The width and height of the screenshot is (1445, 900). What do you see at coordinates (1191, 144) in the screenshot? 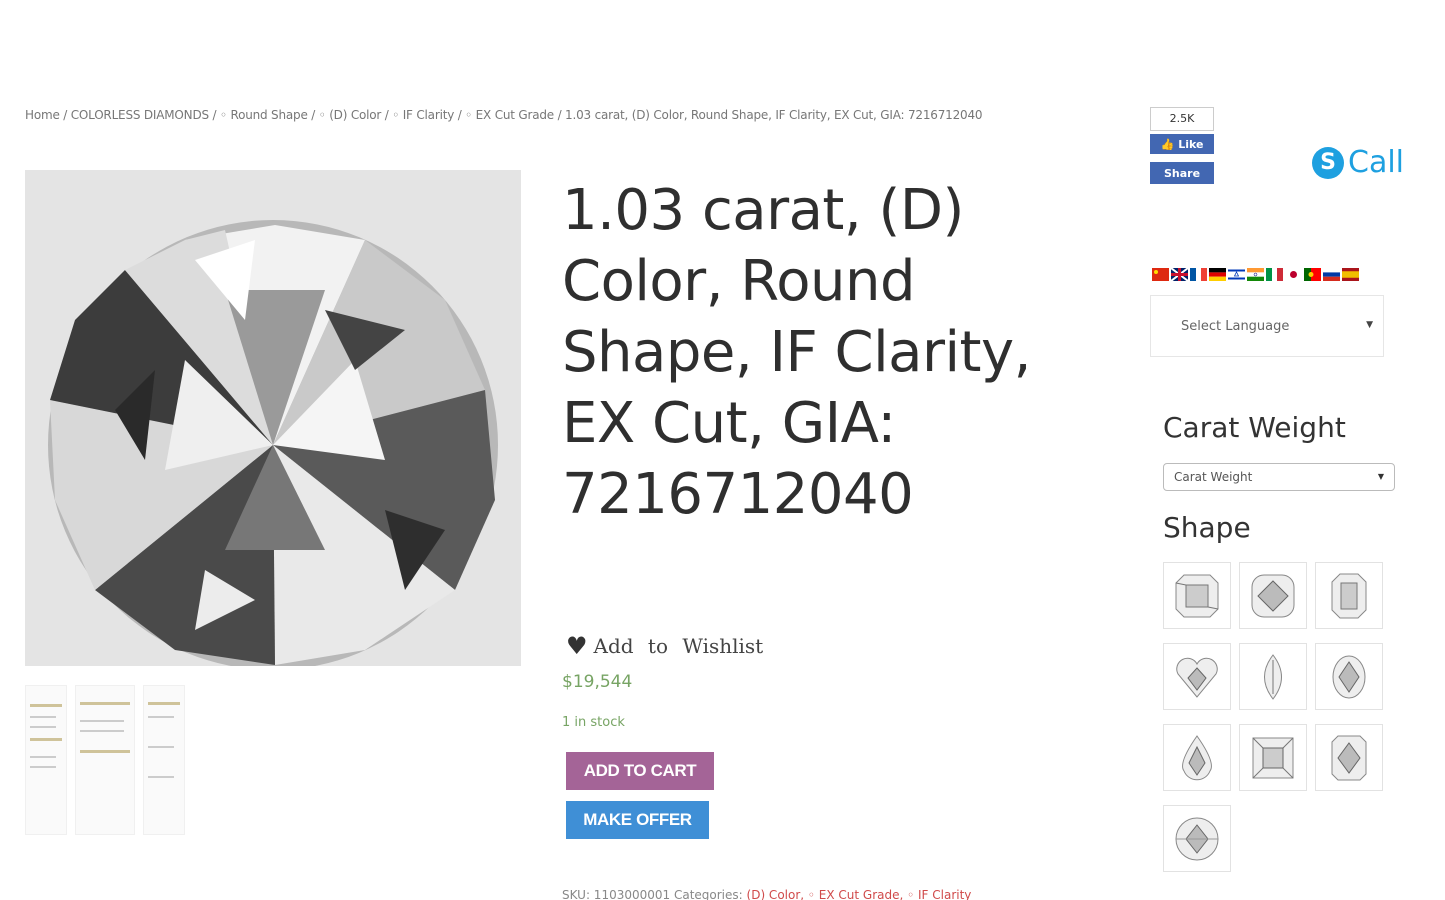
I see `like-label: Like` at bounding box center [1191, 144].